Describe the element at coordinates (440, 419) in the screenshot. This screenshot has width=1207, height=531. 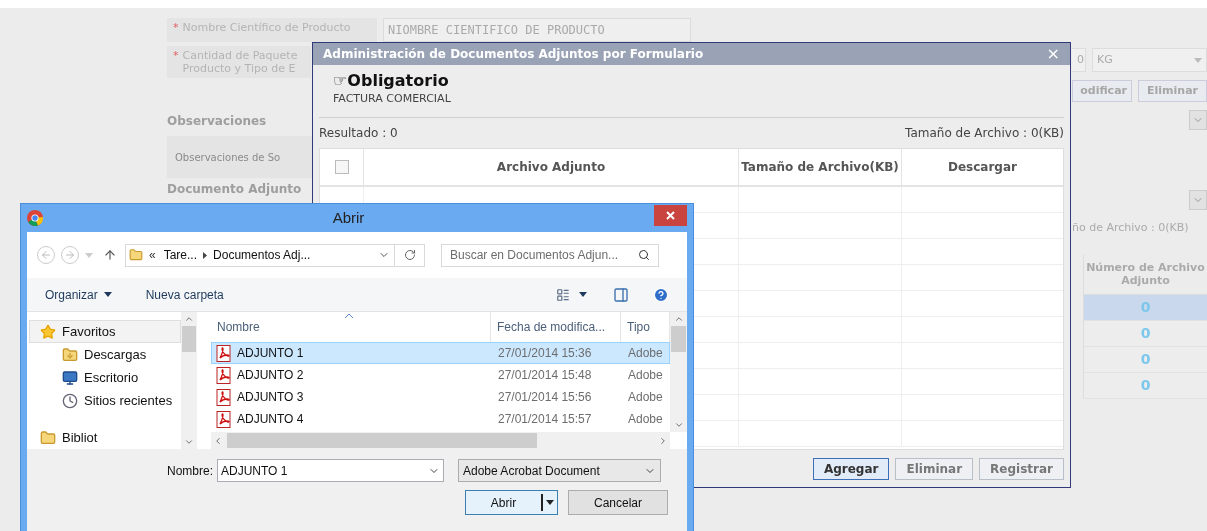
I see `file-row: ADJUNTO 4 27/01/2014 15:57 Adobe` at that location.